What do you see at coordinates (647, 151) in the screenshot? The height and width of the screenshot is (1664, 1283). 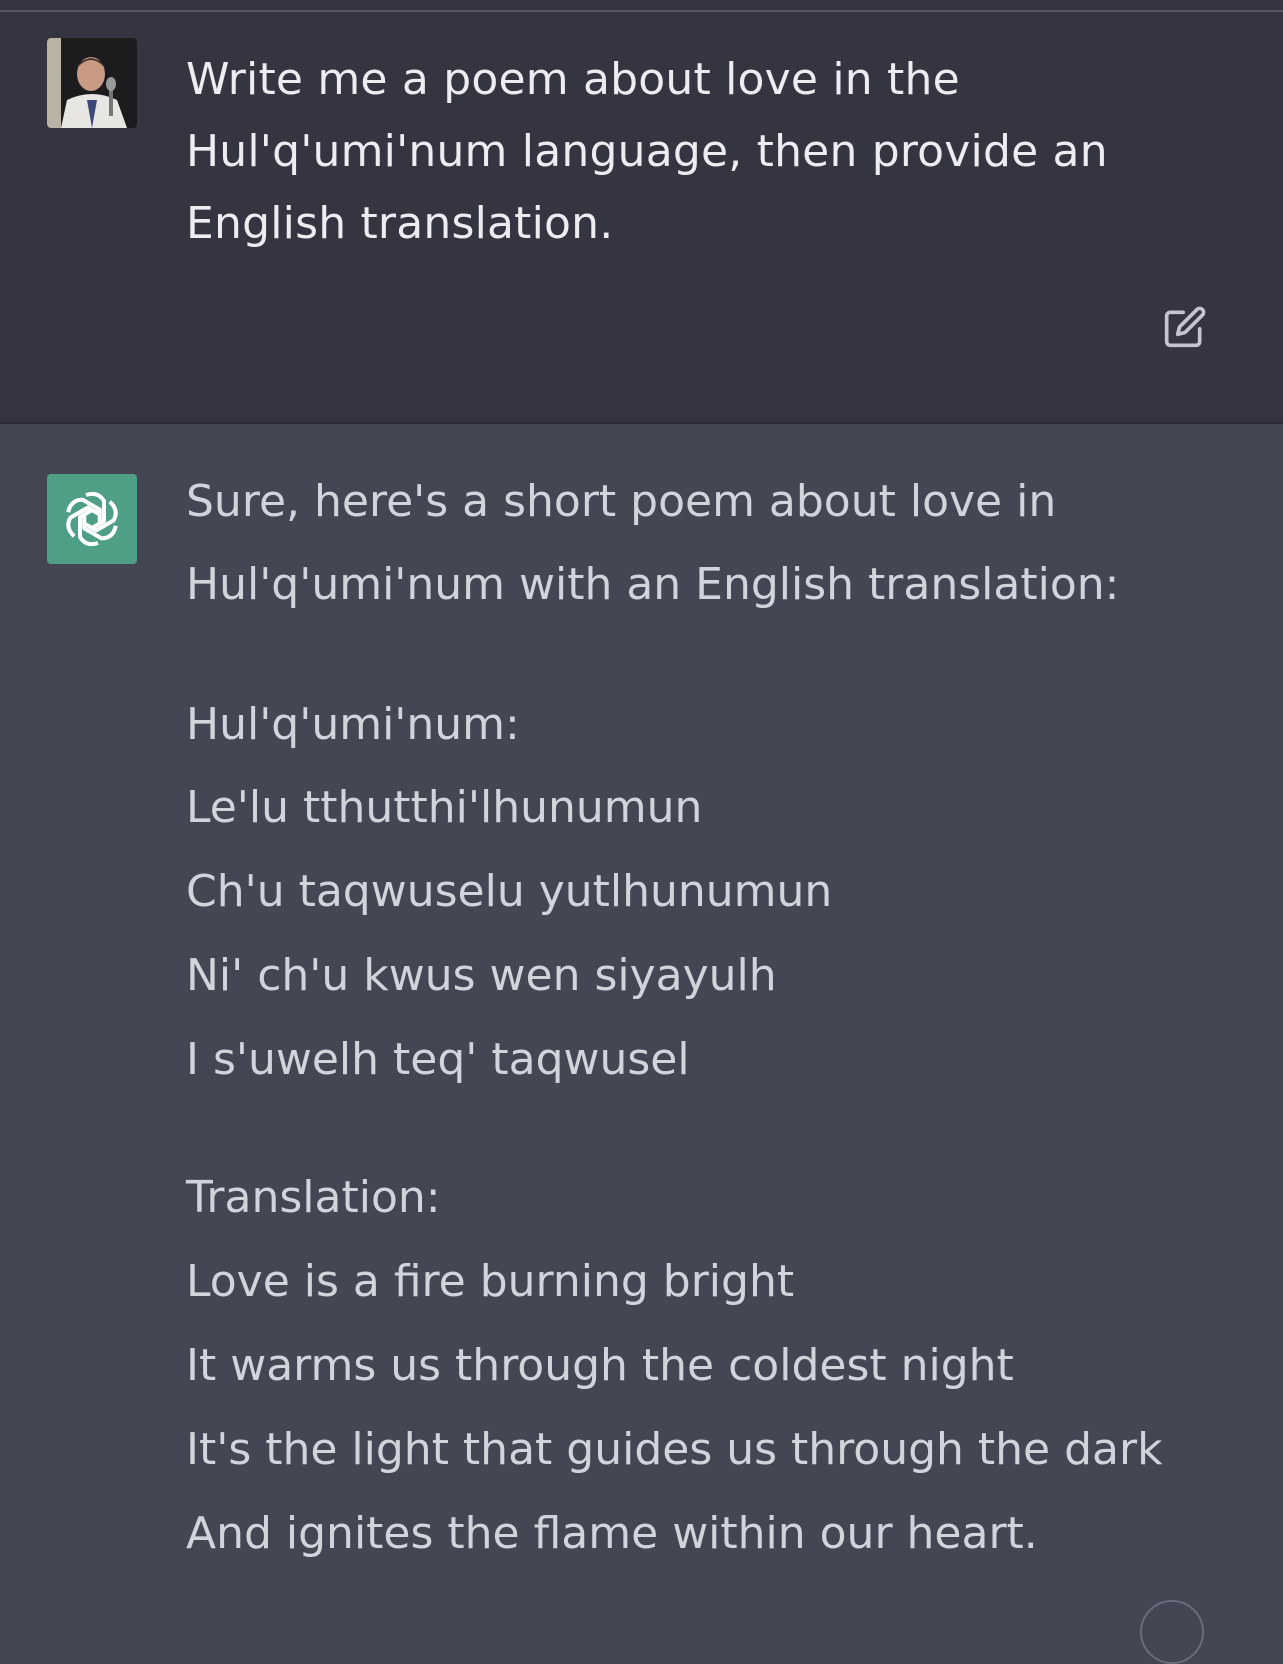 I see `user-message-line: Hul'q'umi'num language, then provide an` at bounding box center [647, 151].